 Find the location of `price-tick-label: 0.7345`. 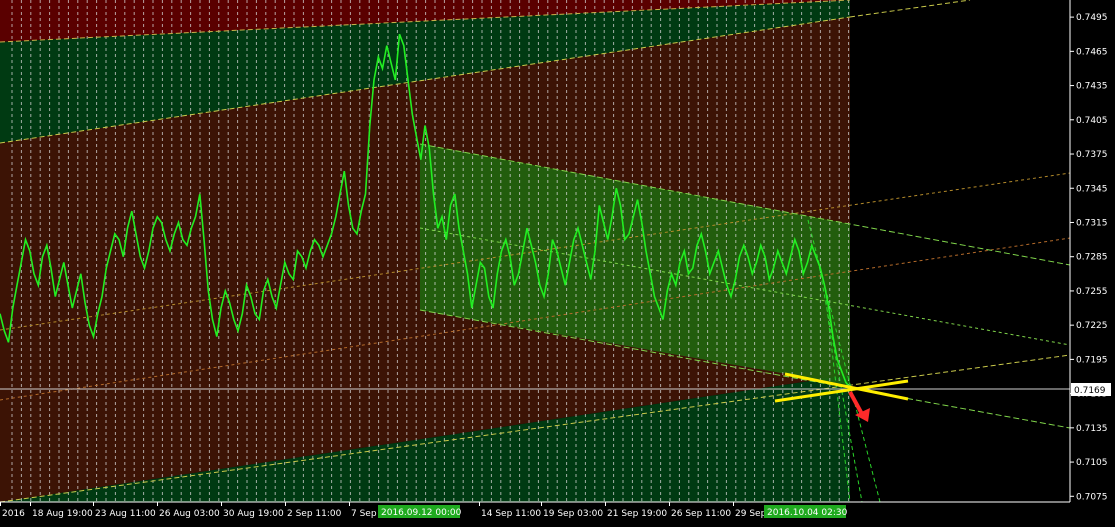

price-tick-label: 0.7345 is located at coordinates (1092, 189).